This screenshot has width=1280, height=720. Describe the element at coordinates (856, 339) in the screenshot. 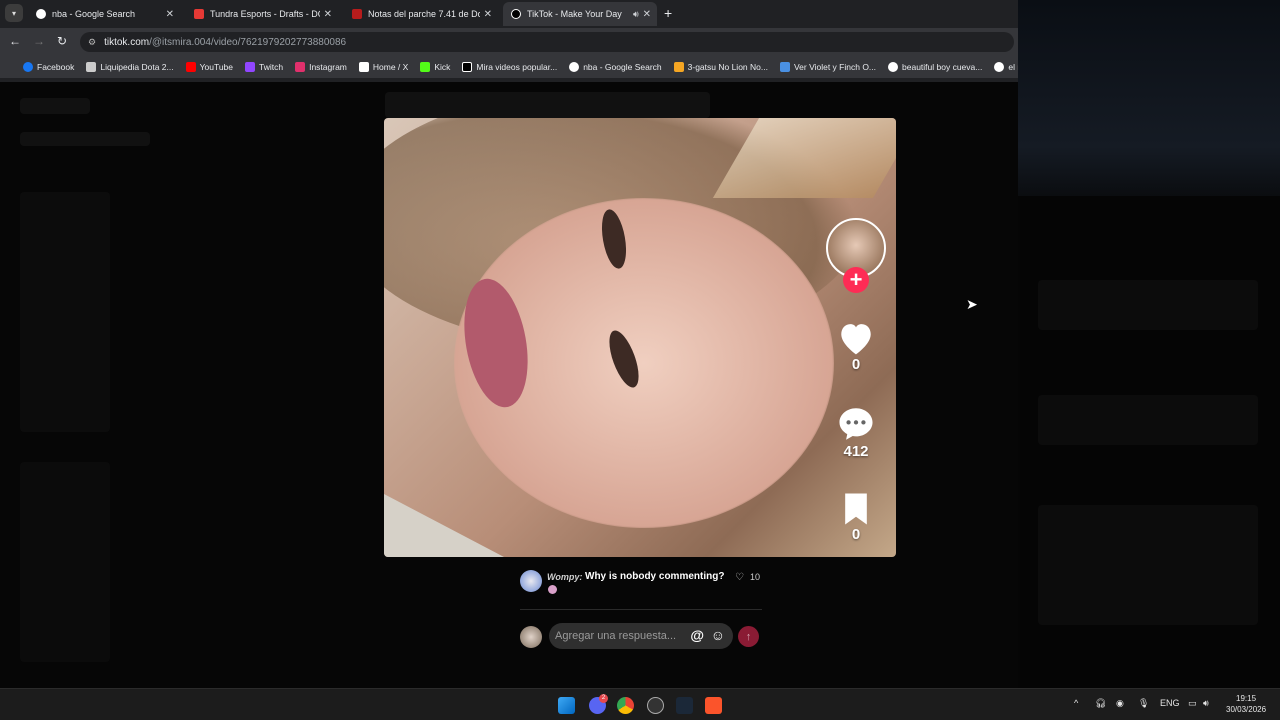

I see `heart-icon` at that location.